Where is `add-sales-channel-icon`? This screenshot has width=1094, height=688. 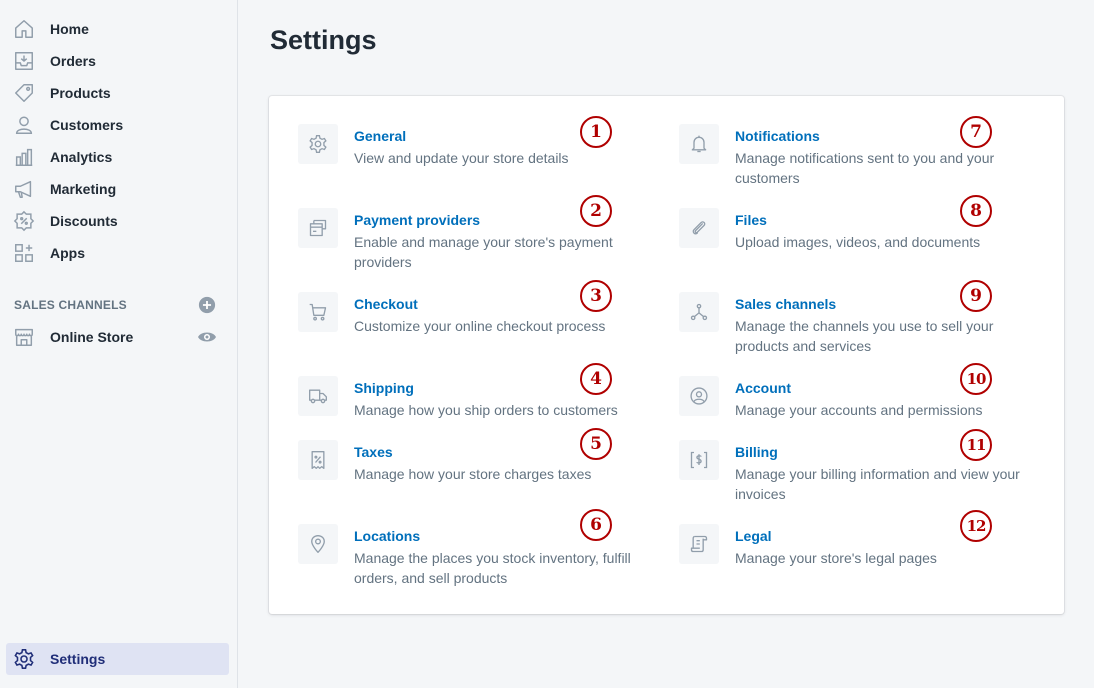 add-sales-channel-icon is located at coordinates (207, 305).